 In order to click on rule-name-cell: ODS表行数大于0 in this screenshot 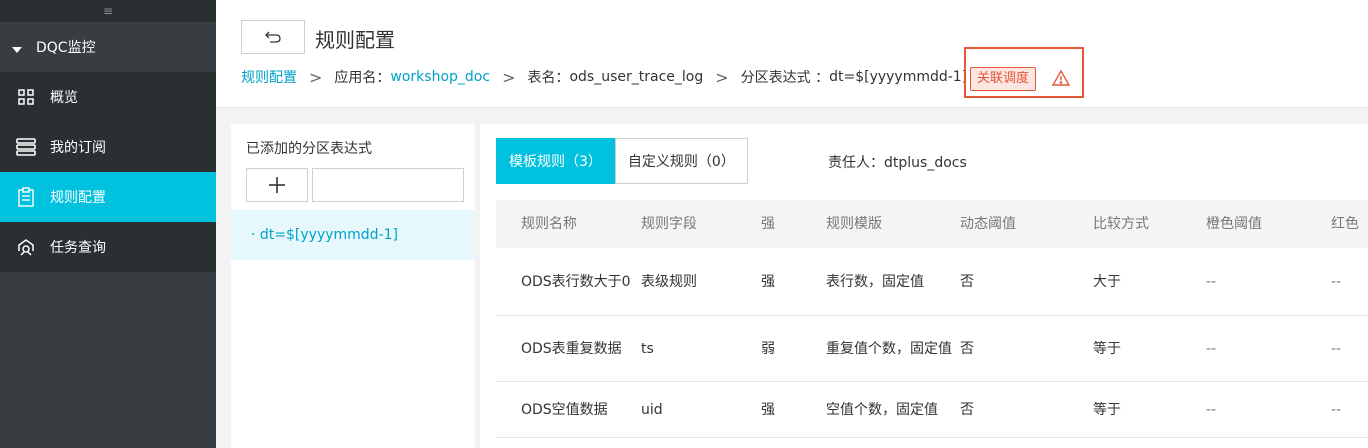, I will do `click(576, 281)`.